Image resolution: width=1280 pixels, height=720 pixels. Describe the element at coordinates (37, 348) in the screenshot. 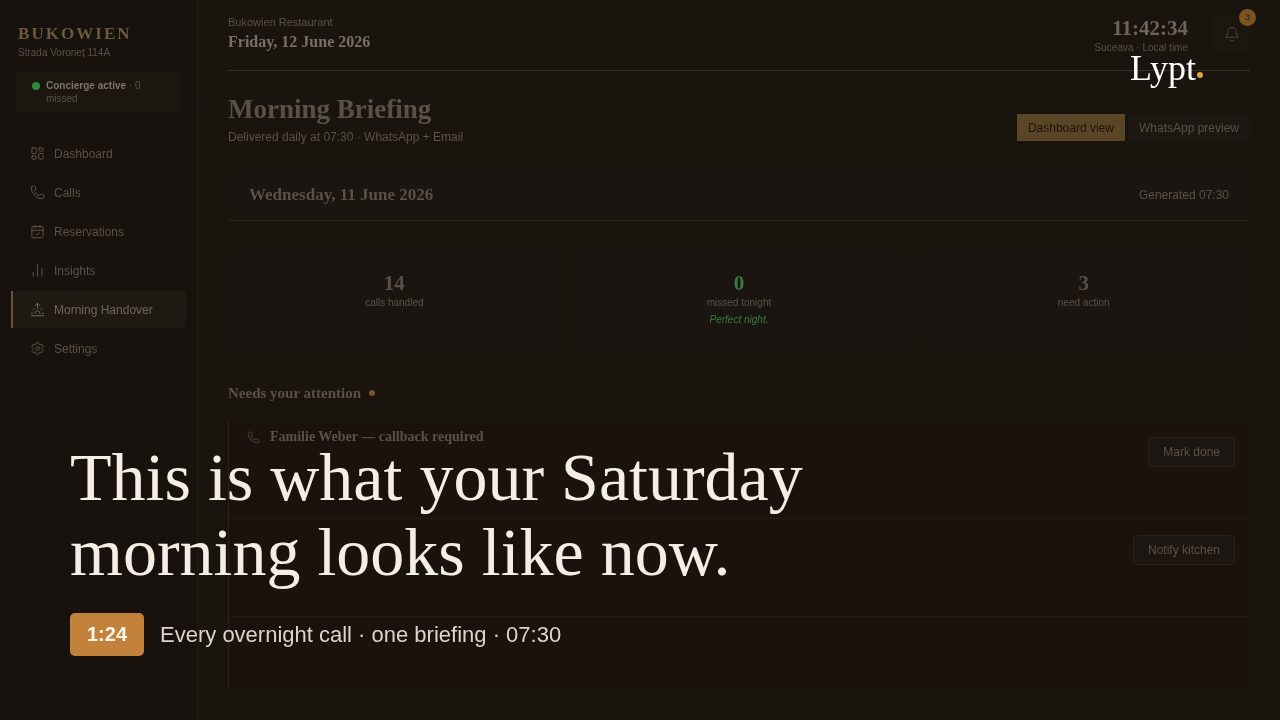

I see `settings-icon` at that location.